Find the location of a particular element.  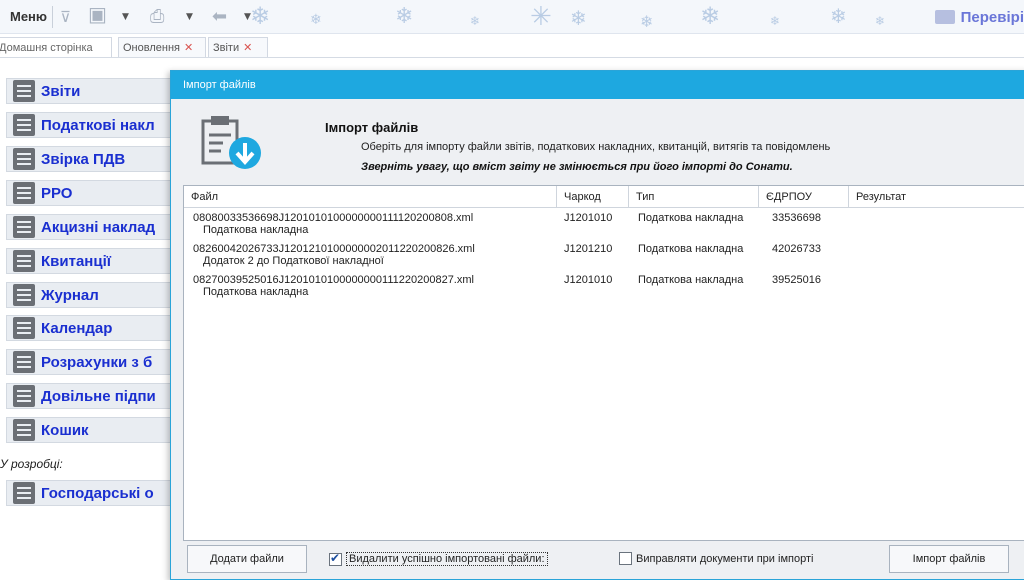

sidebar-item-label: Довільне підпи is located at coordinates (98, 396).